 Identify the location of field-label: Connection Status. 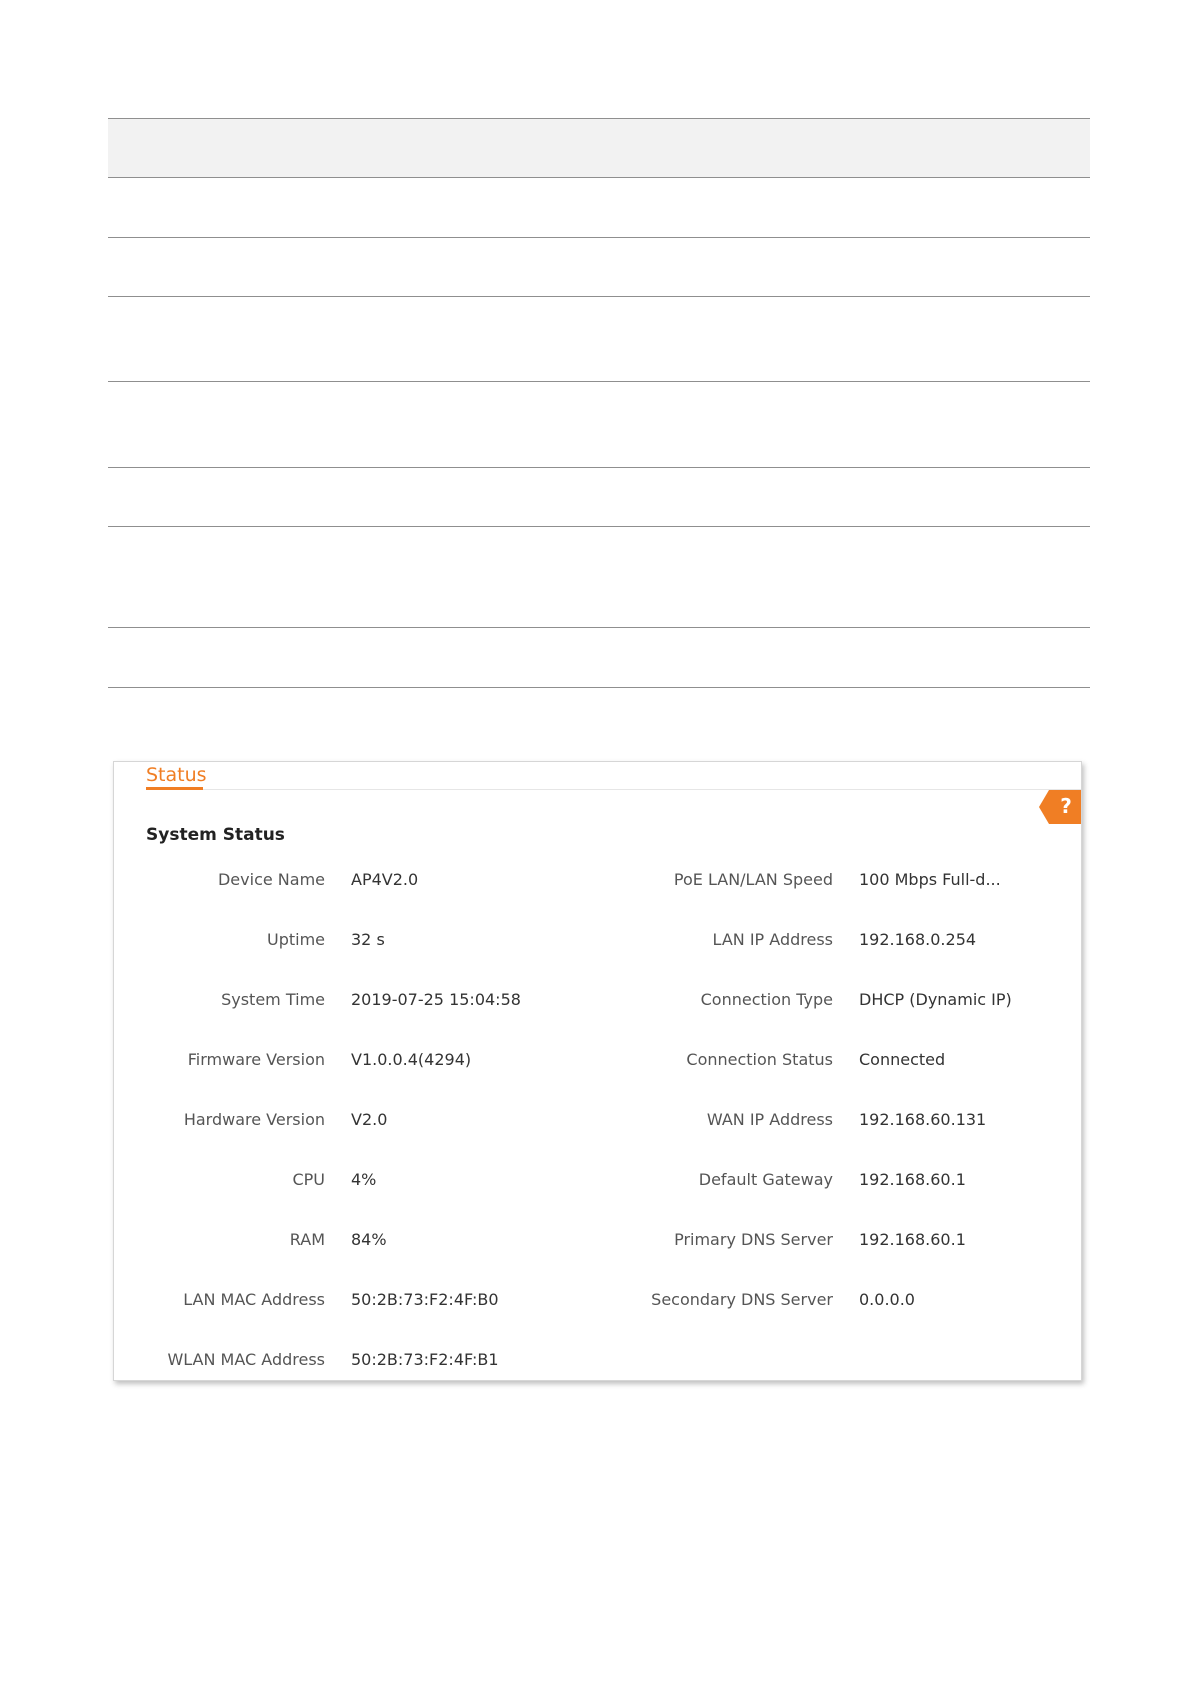
(759, 1059).